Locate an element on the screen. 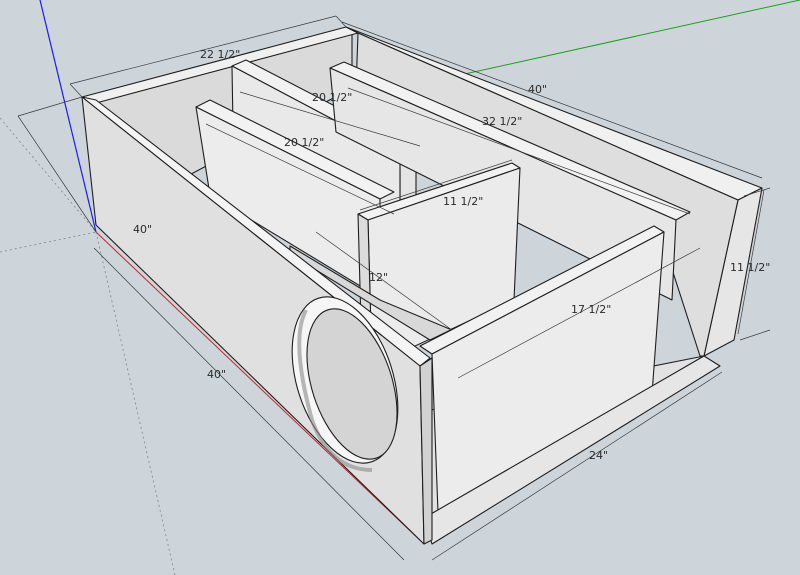 This screenshot has width=800, height=575. dim-panel-height: 12" is located at coordinates (378, 277).